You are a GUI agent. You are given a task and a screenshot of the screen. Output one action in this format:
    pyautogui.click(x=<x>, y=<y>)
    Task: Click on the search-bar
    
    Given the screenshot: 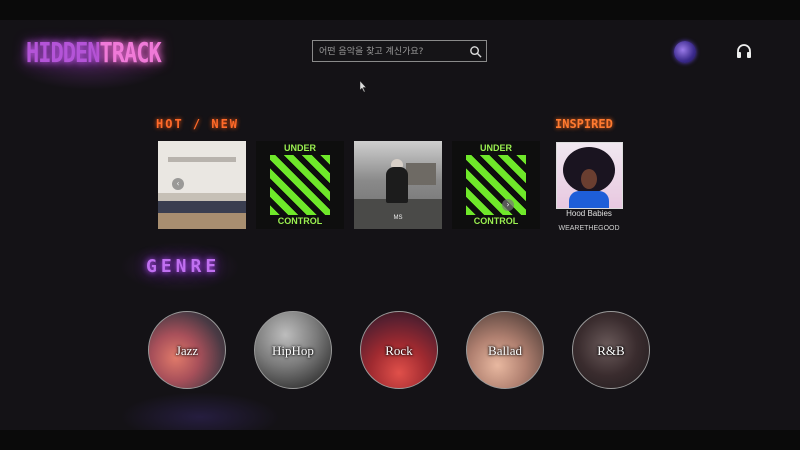 What is the action you would take?
    pyautogui.click(x=399, y=51)
    